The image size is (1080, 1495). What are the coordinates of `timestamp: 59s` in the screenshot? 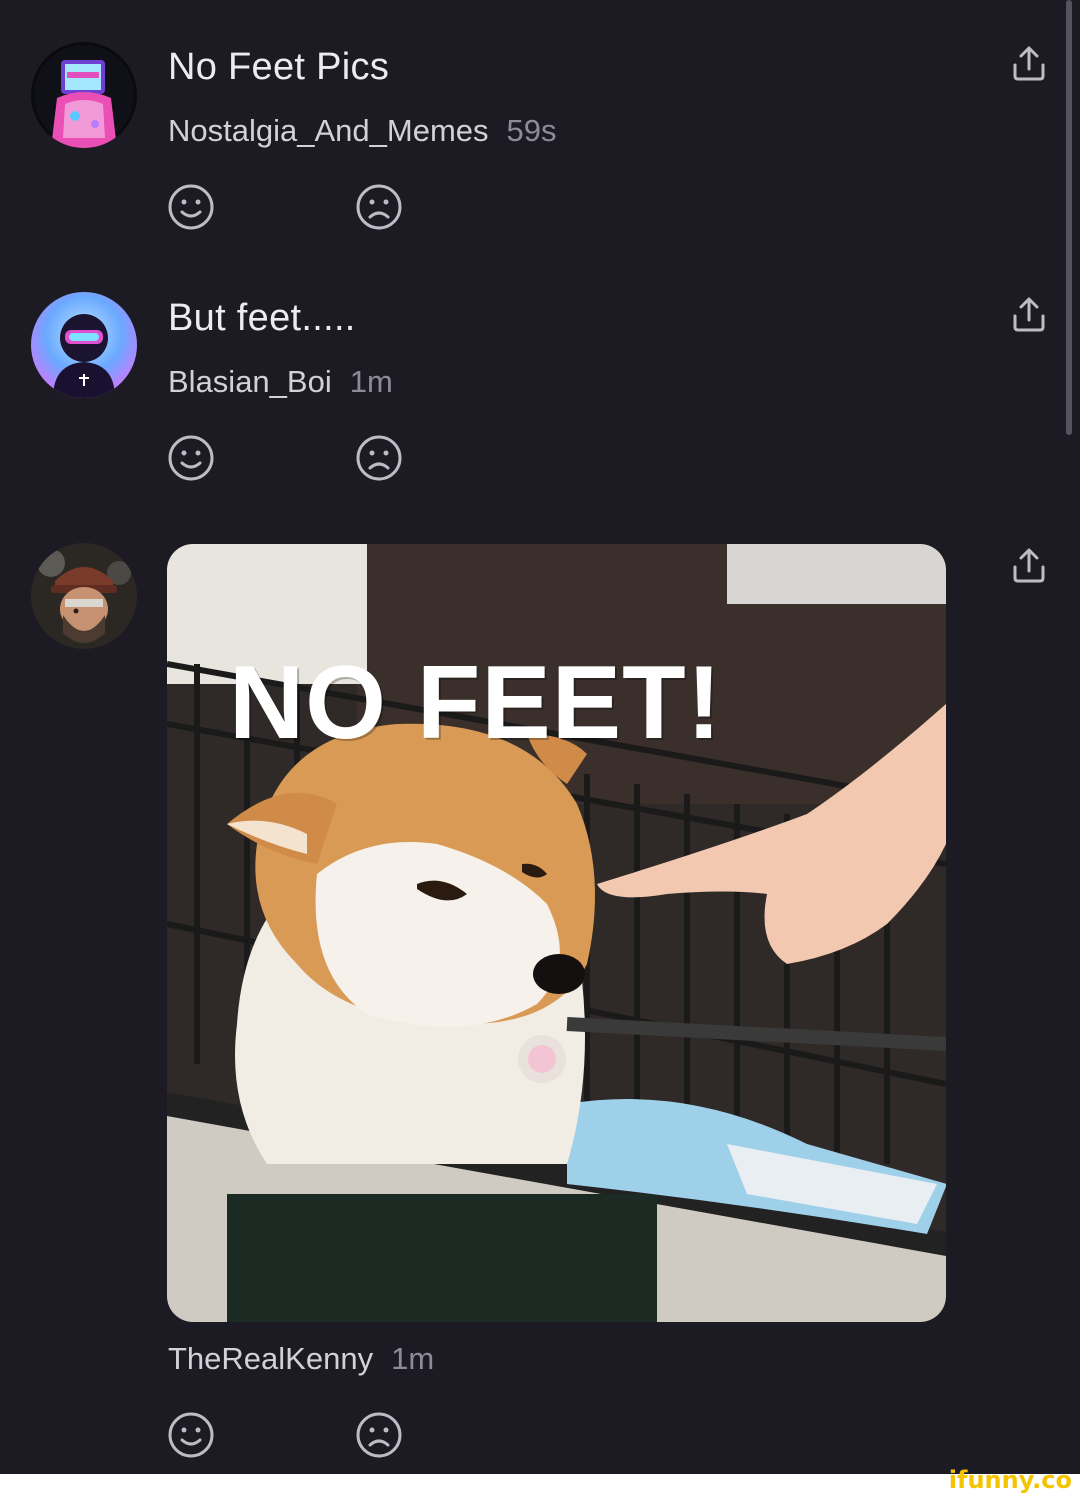 It's located at (531, 130).